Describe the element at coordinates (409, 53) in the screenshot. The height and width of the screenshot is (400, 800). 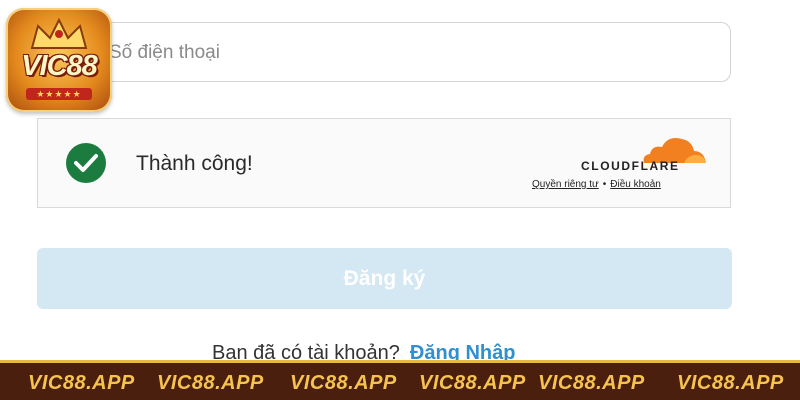
I see `phone-input` at that location.